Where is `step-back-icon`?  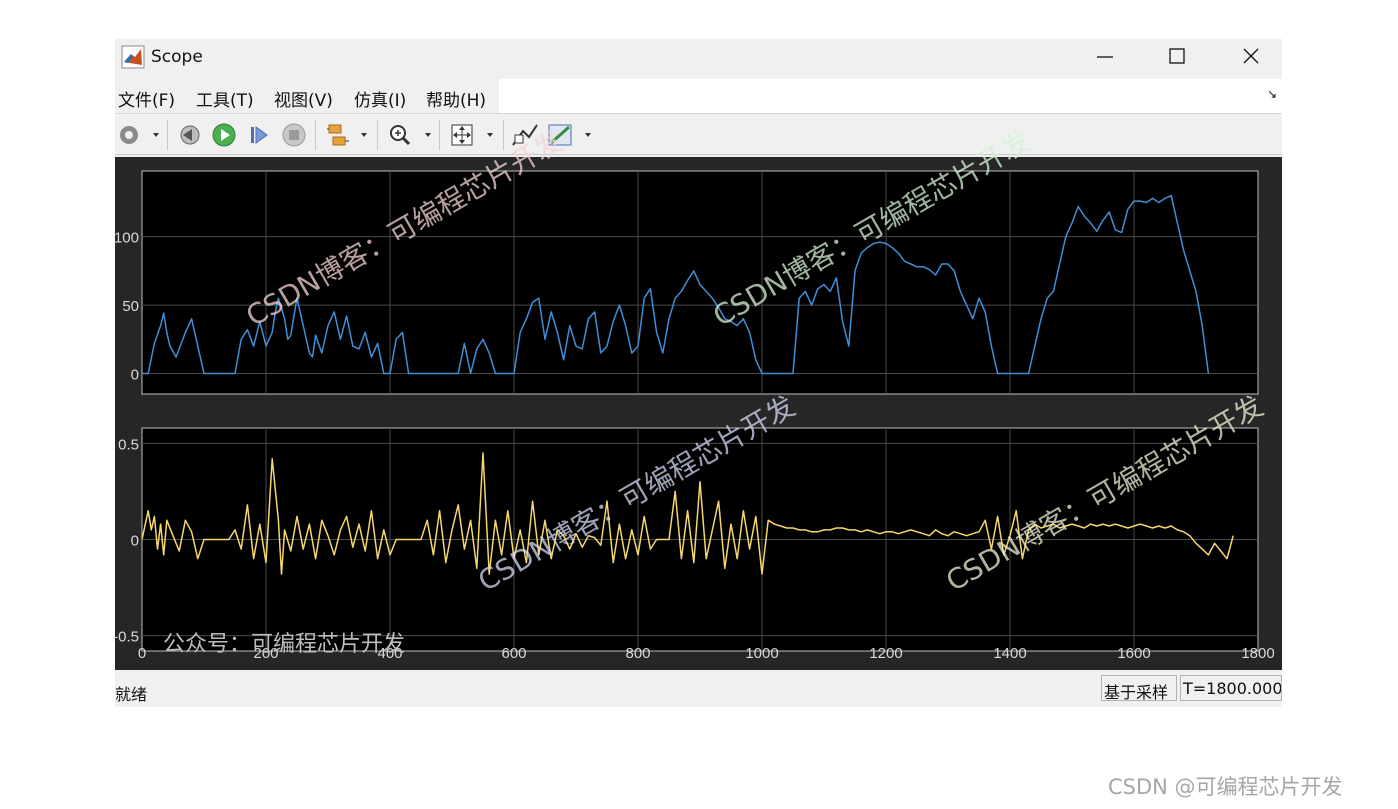 step-back-icon is located at coordinates (189, 135).